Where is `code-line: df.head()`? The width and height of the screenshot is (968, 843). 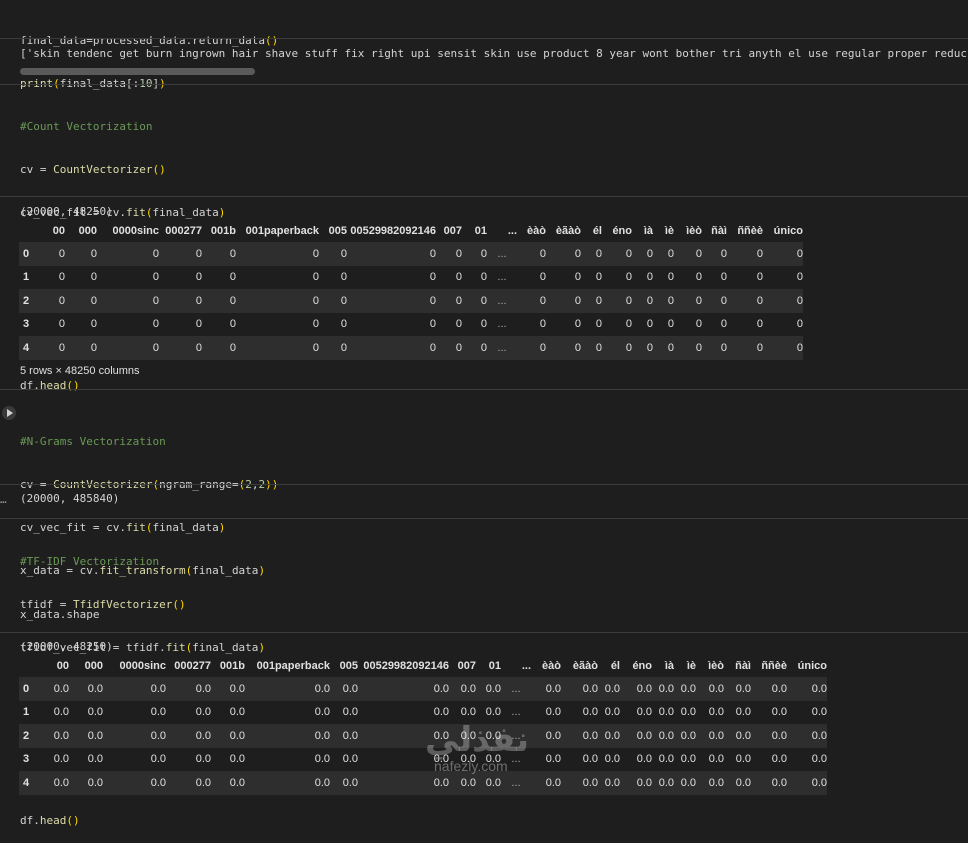 code-line: df.head() is located at coordinates (50, 386).